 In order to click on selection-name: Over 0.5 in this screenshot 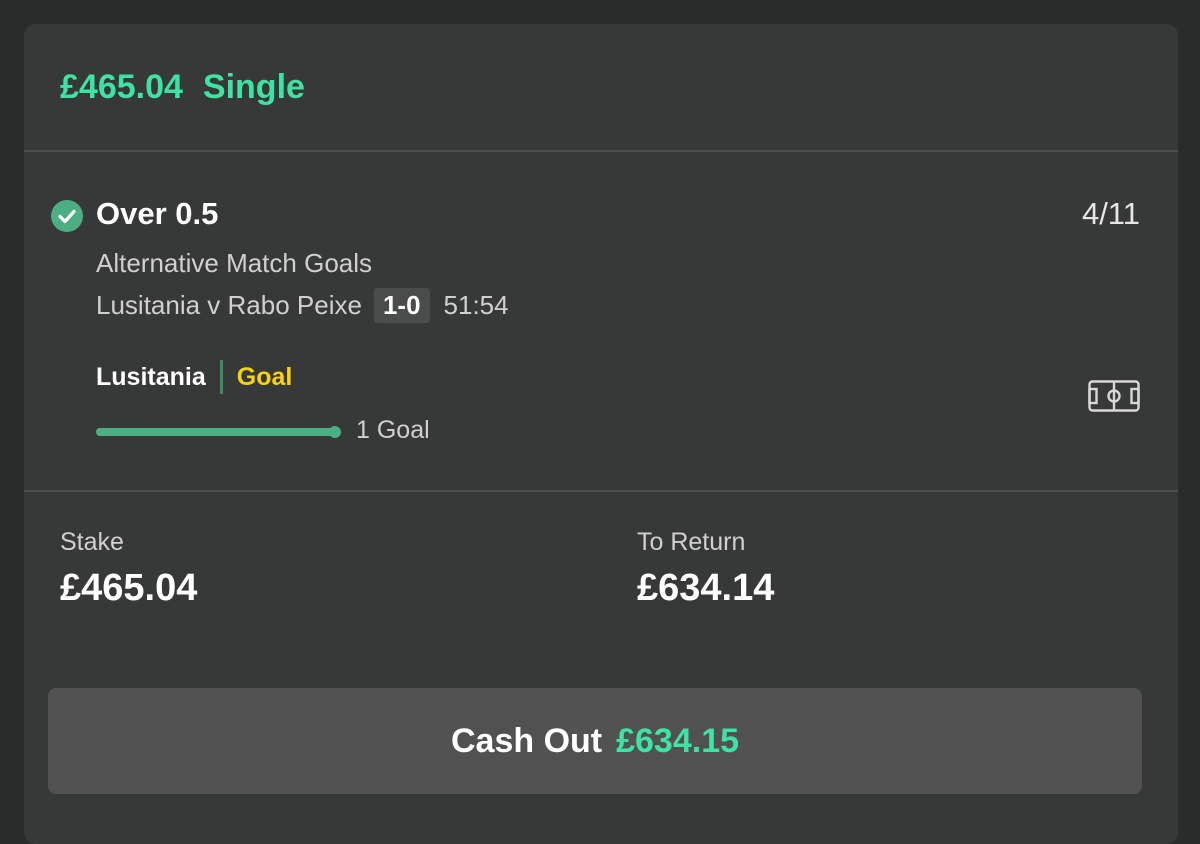, I will do `click(157, 213)`.